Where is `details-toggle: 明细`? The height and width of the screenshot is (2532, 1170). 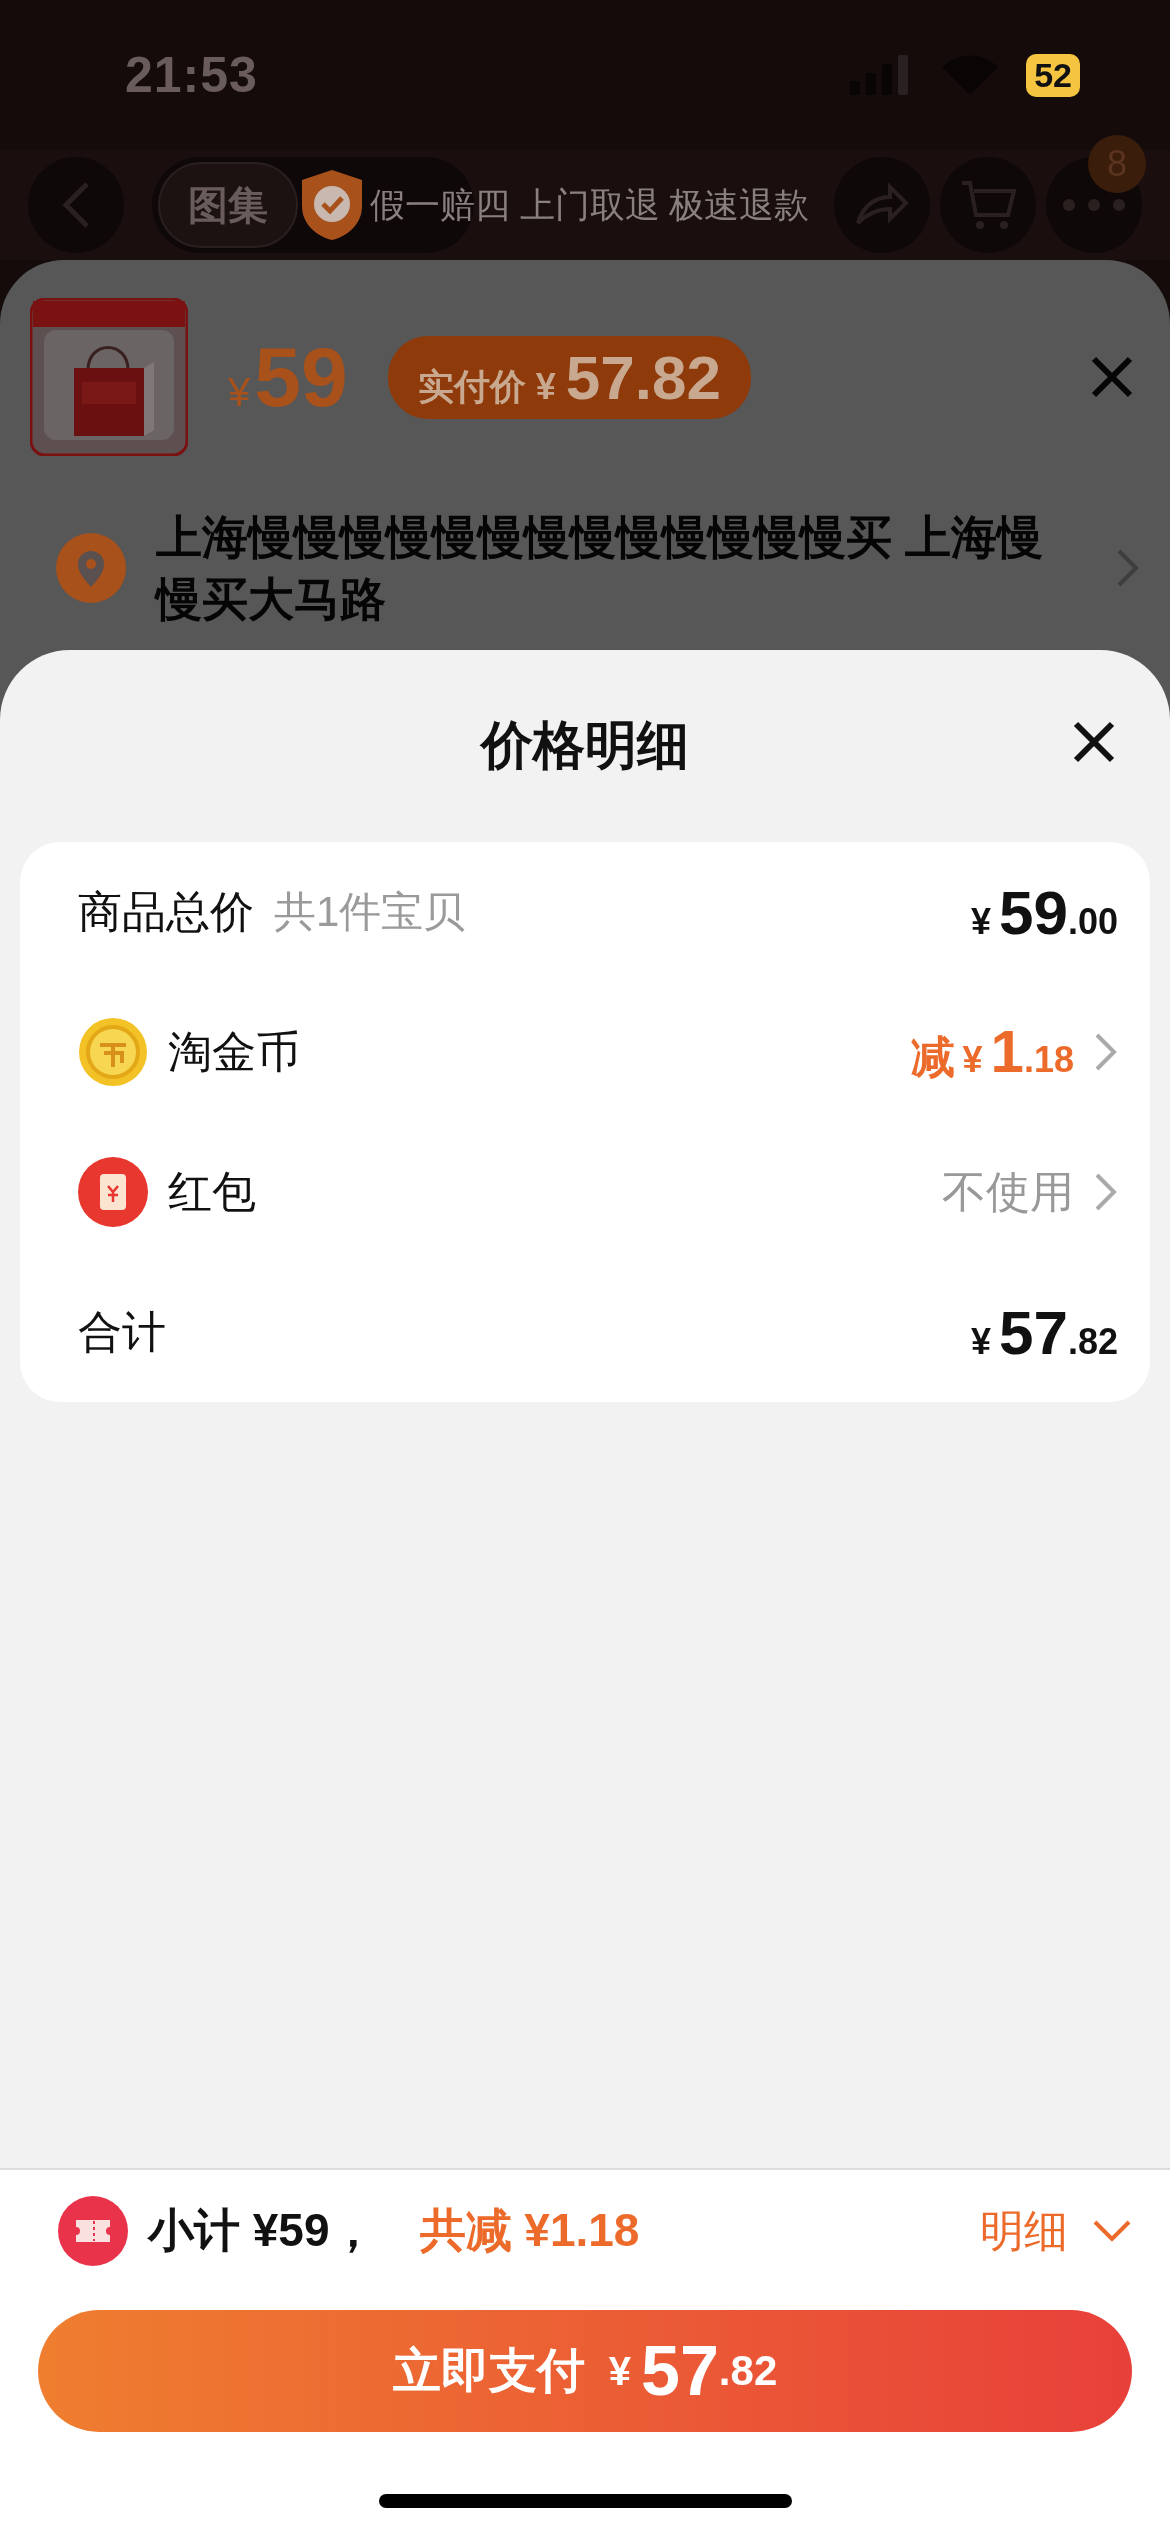 details-toggle: 明细 is located at coordinates (1056, 2231).